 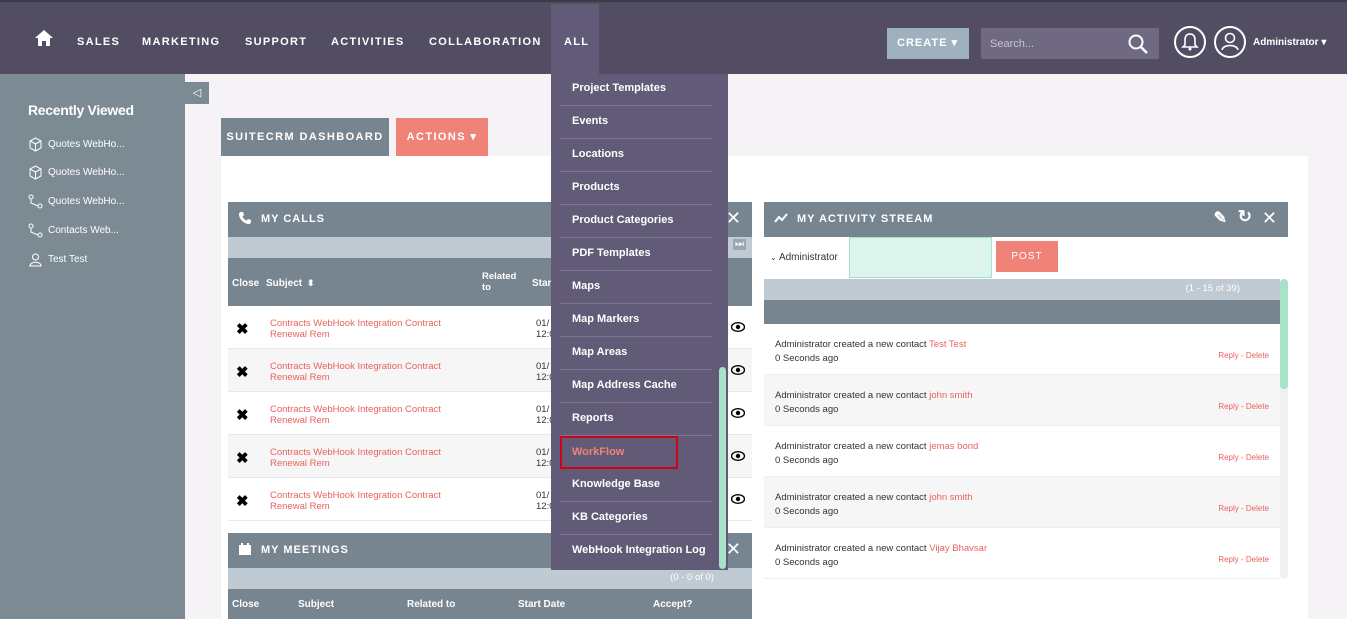 What do you see at coordinates (1230, 42) in the screenshot?
I see `user-avatar-icon` at bounding box center [1230, 42].